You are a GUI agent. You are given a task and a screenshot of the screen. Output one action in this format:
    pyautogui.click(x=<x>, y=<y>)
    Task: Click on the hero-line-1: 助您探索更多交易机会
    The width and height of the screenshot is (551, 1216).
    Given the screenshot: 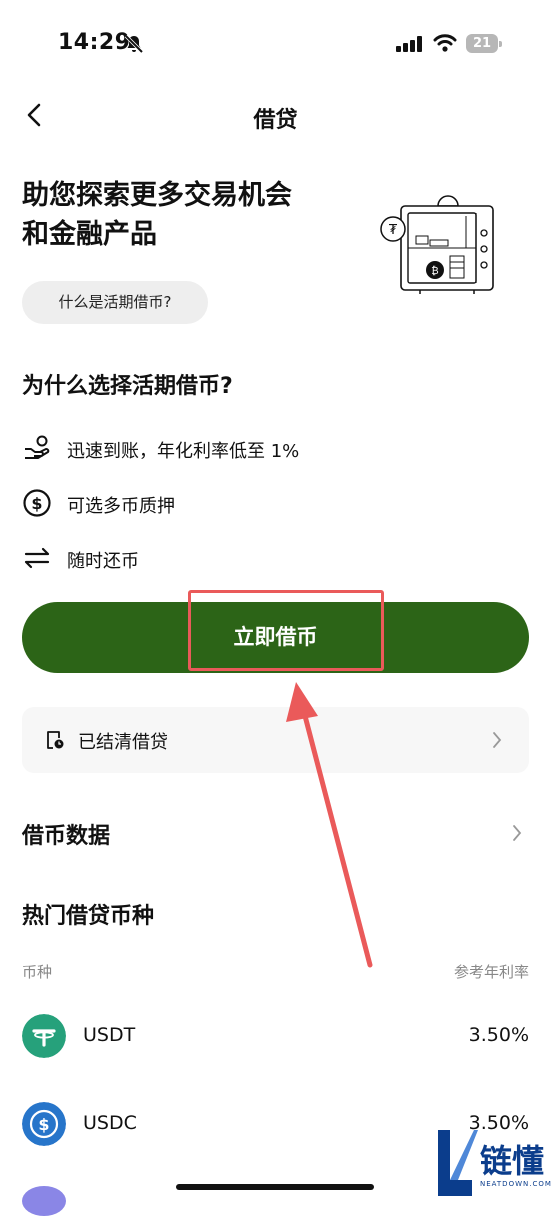 What is the action you would take?
    pyautogui.click(x=157, y=195)
    